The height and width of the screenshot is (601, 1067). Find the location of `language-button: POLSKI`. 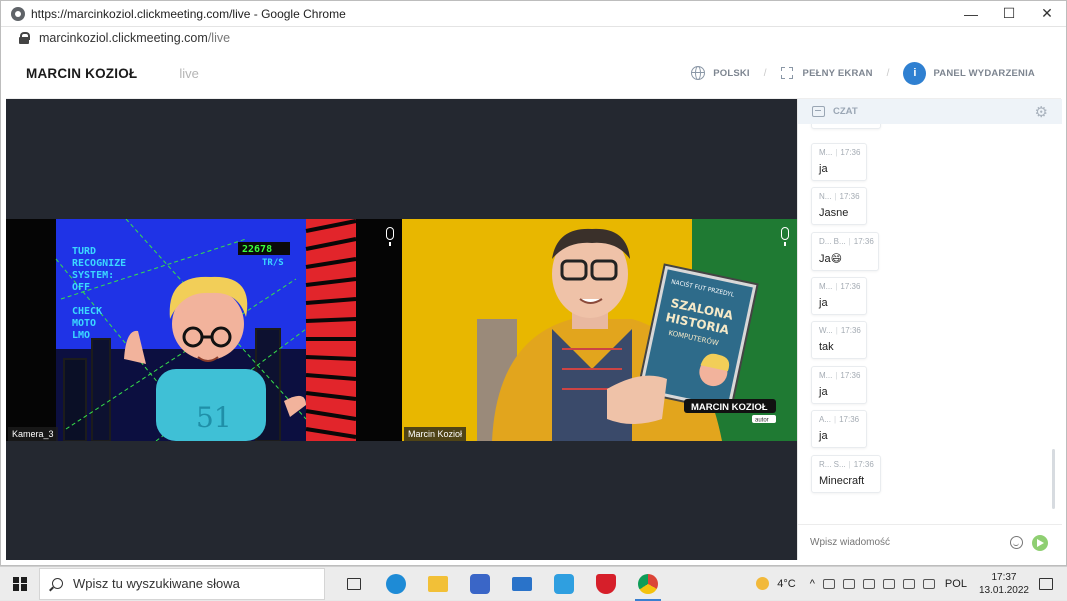

language-button: POLSKI is located at coordinates (720, 73).